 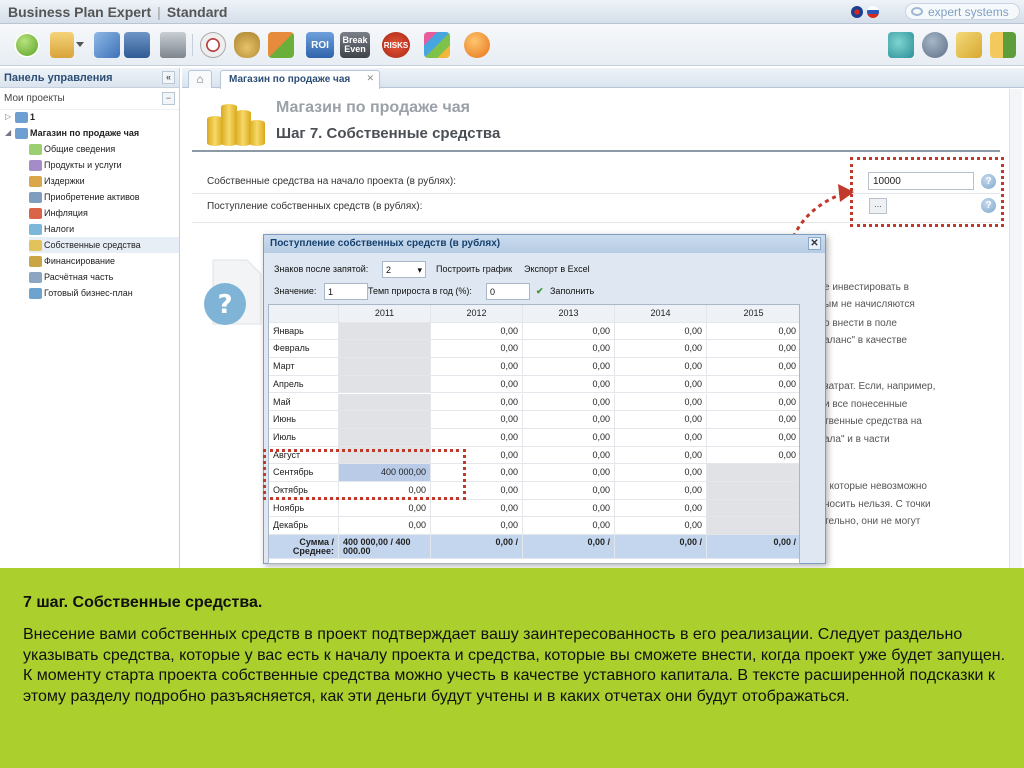 I want to click on edit-note-icon, so click(x=969, y=45).